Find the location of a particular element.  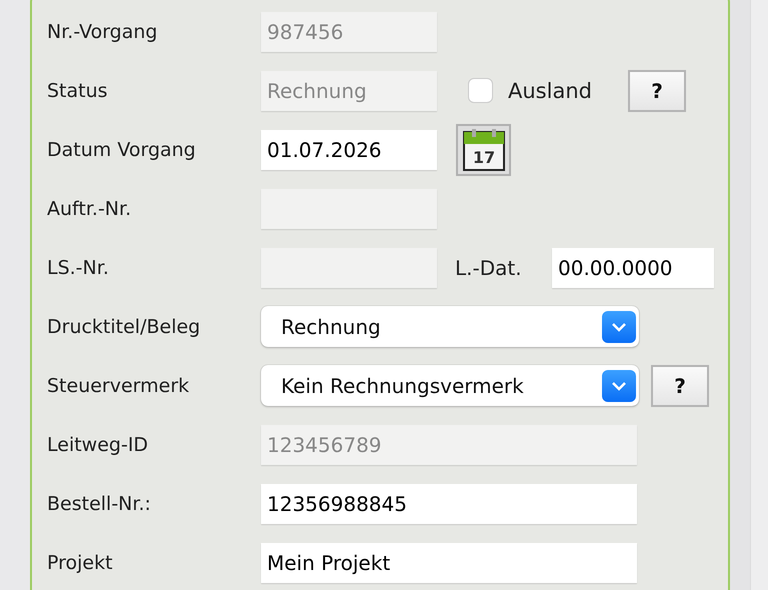

field-label: Projekt is located at coordinates (80, 563).